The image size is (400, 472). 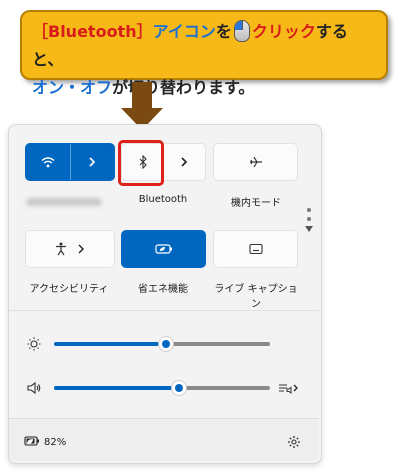 I want to click on callout-bluetooth-text: ［Bluetooth］, so click(x=92, y=31).